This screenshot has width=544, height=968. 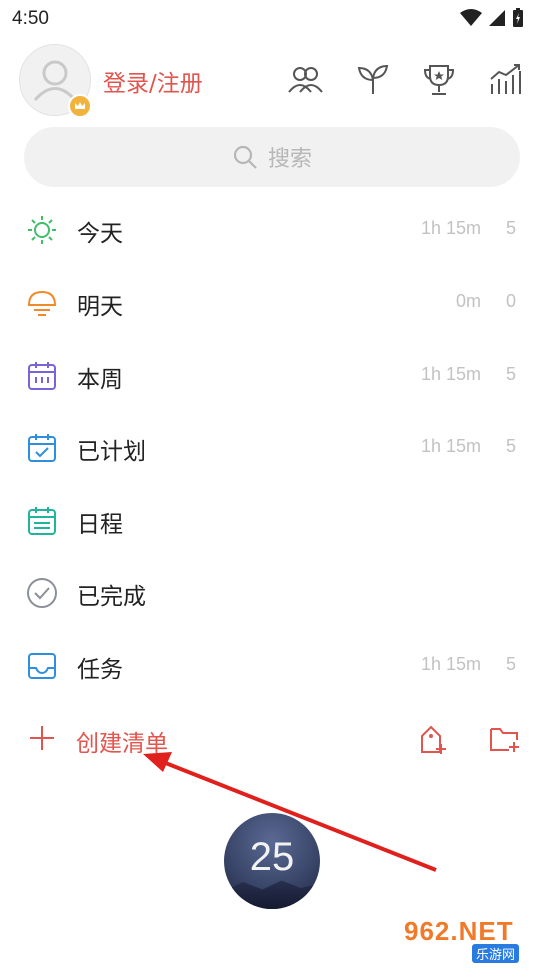 What do you see at coordinates (289, 159) in the screenshot?
I see `search-placeholder: 搜索` at bounding box center [289, 159].